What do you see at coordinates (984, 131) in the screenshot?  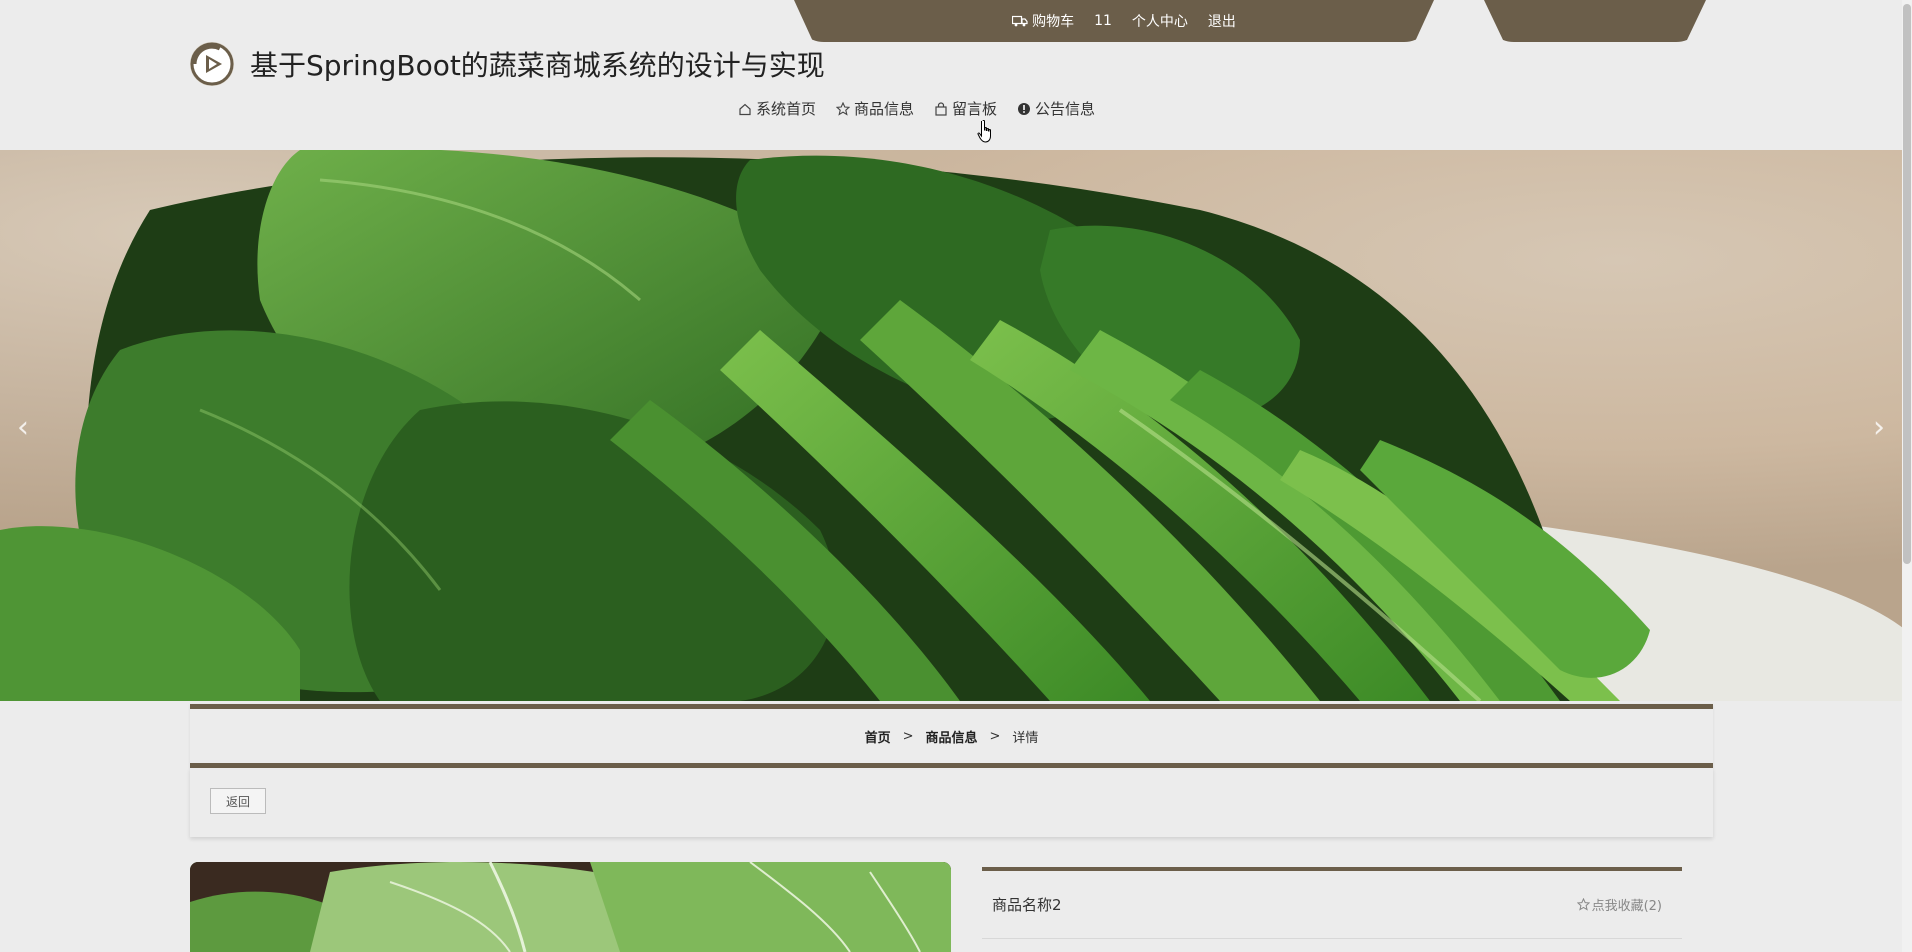 I see `mouse-cursor-icon` at bounding box center [984, 131].